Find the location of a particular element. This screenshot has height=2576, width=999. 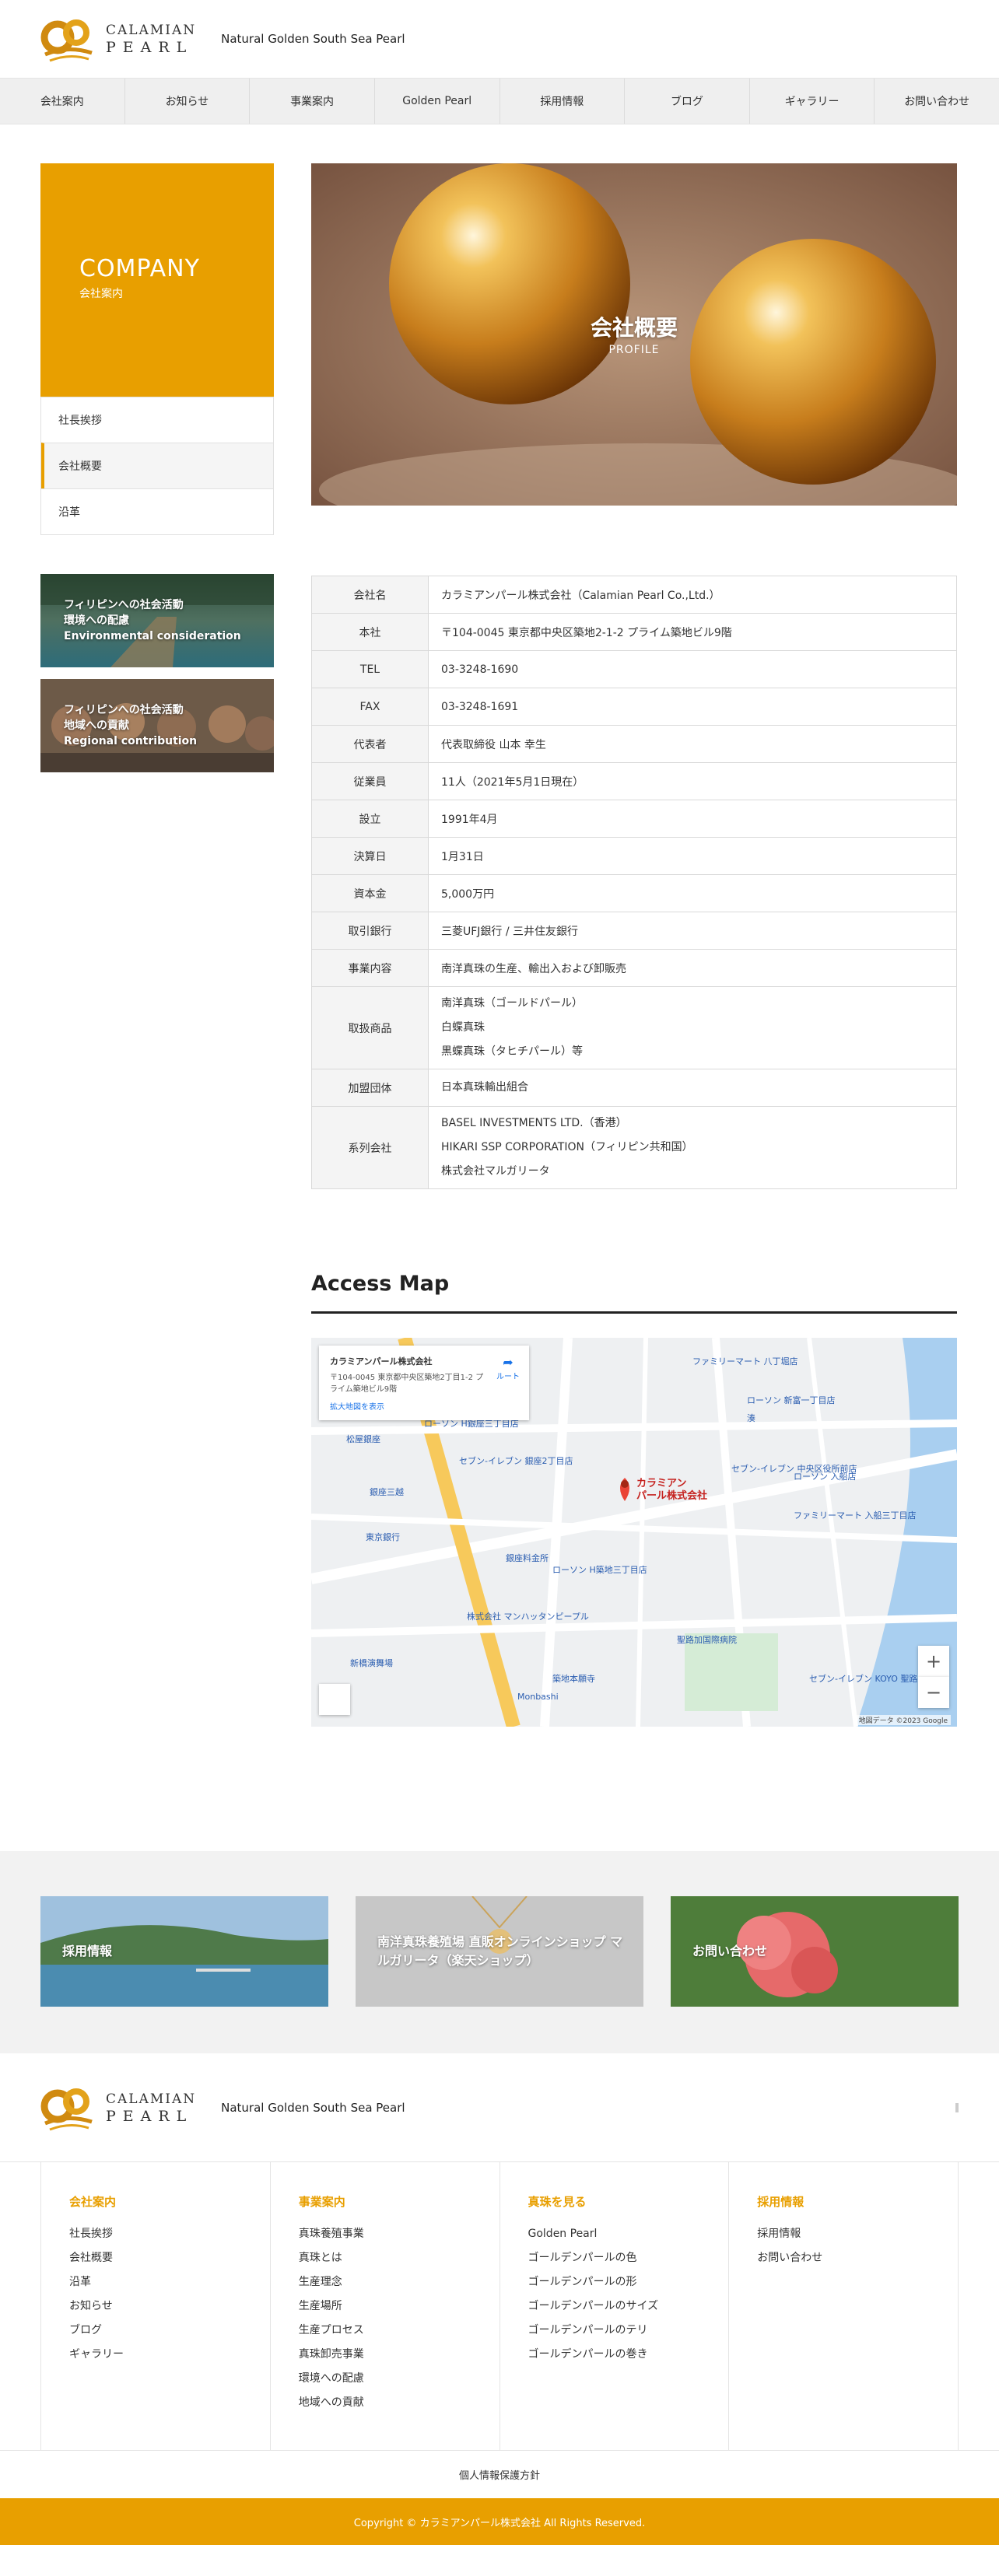

map-place-label: 聖路加国際病院 is located at coordinates (707, 1640).